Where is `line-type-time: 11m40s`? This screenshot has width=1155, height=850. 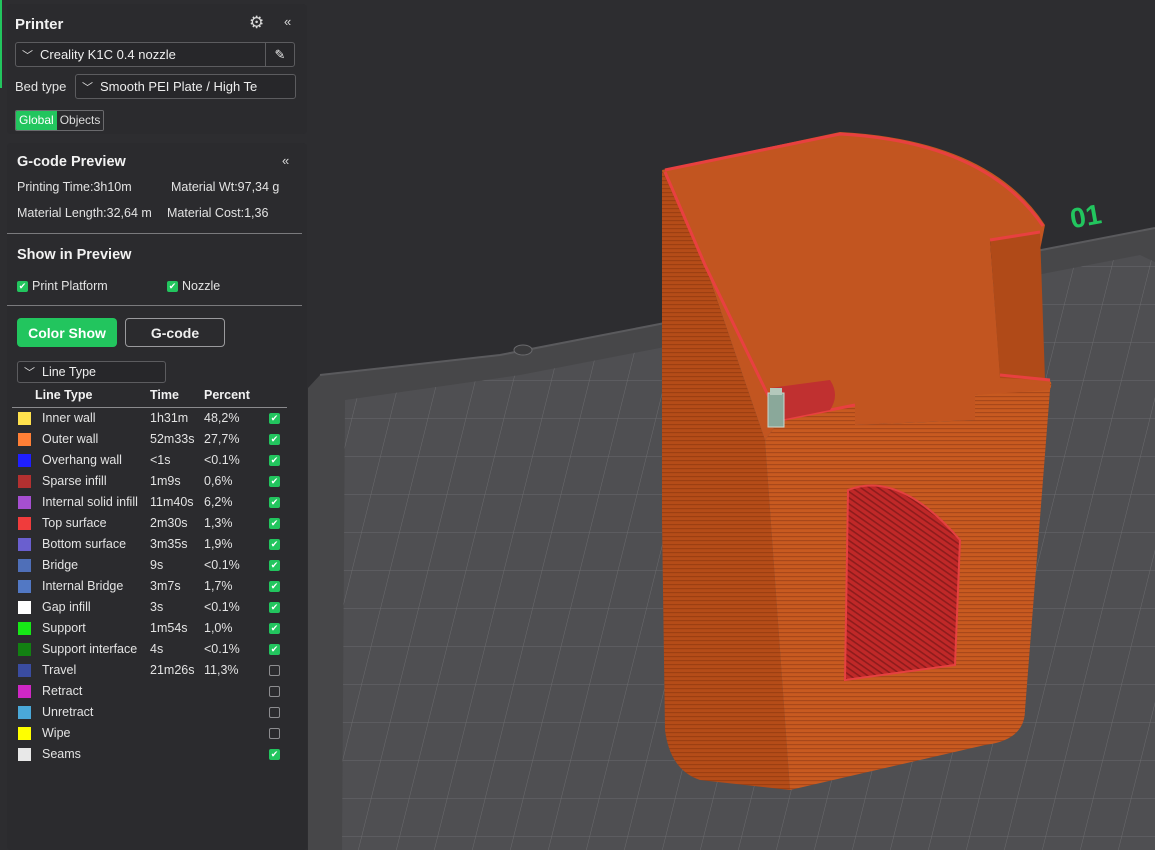
line-type-time: 11m40s is located at coordinates (172, 502).